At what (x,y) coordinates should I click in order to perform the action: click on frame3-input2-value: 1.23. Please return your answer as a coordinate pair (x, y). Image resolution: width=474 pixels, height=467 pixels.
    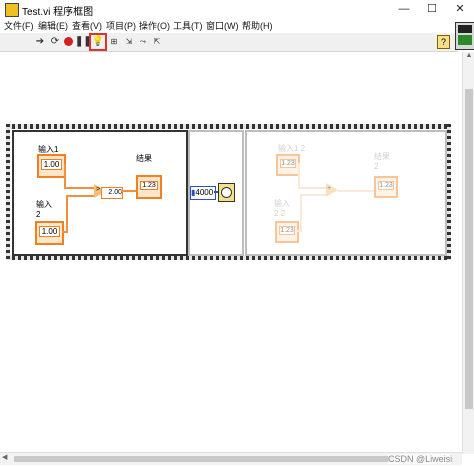
    Looking at the image, I should click on (287, 230).